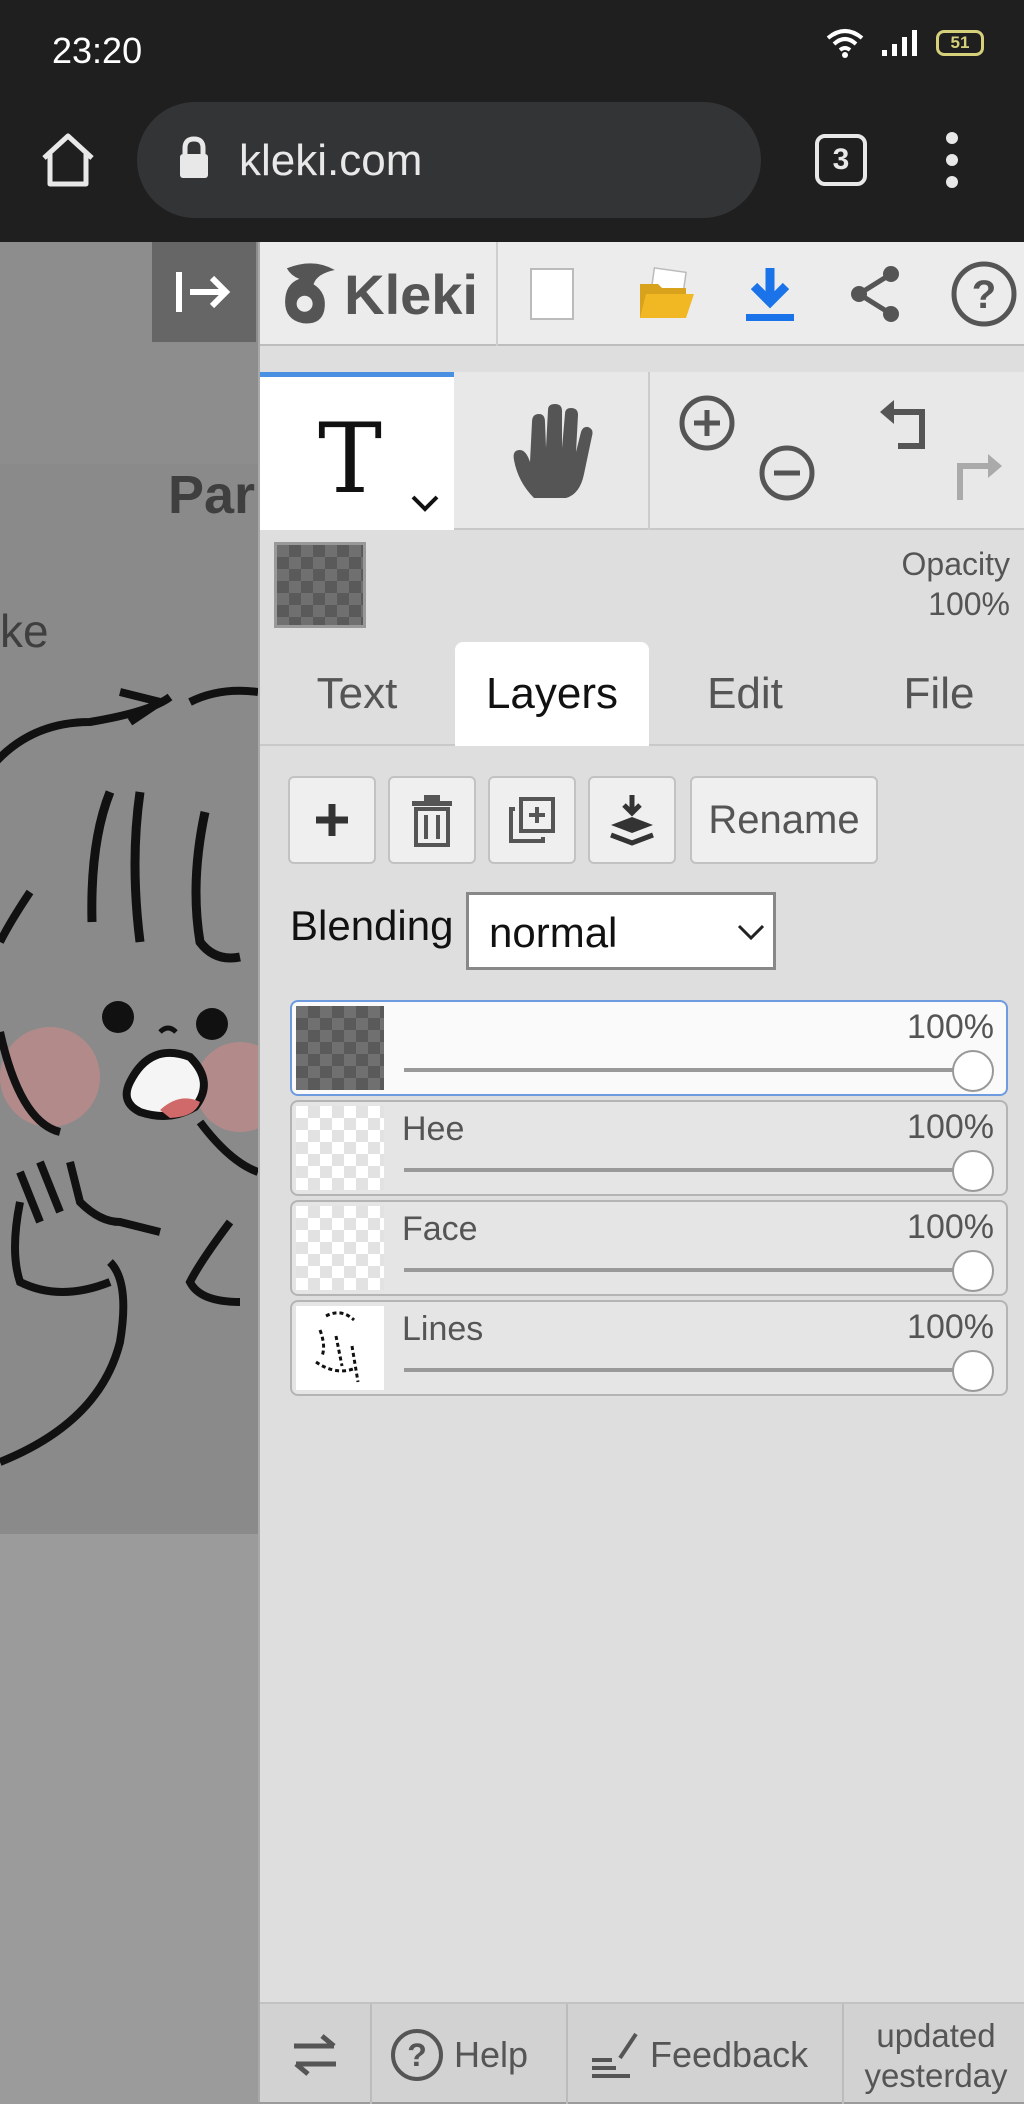  I want to click on feedback-icon, so click(615, 2055).